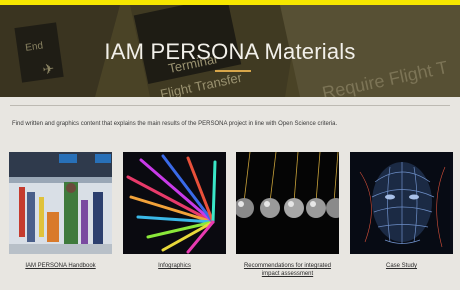 This screenshot has width=460, height=290. I want to click on infographics-link: Infographics, so click(174, 266).